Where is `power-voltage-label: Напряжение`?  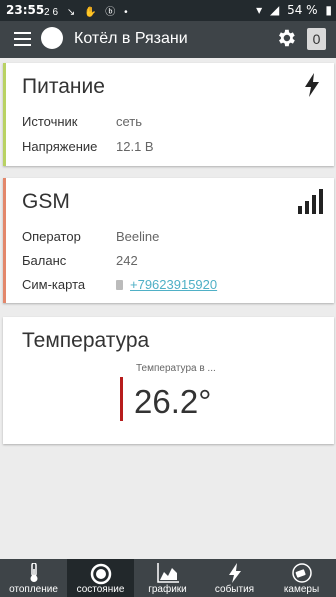
power-voltage-label: Напряжение is located at coordinates (60, 146).